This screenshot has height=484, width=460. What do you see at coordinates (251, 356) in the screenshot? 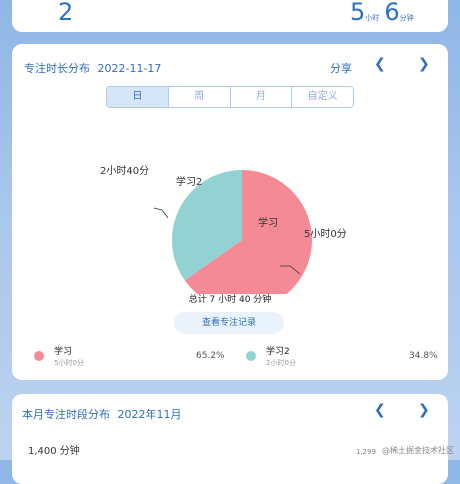
I see `legend-dot-study2` at bounding box center [251, 356].